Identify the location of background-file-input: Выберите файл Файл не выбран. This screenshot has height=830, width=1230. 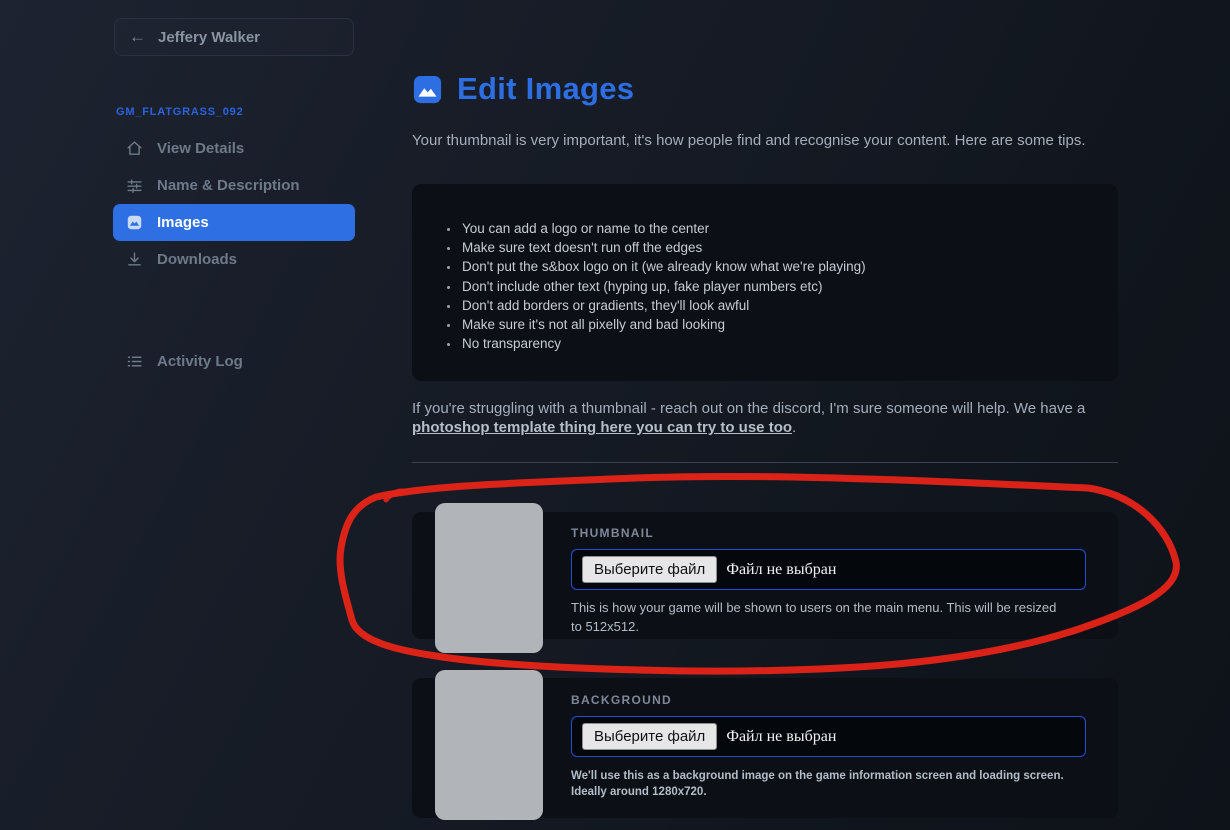
(828, 736).